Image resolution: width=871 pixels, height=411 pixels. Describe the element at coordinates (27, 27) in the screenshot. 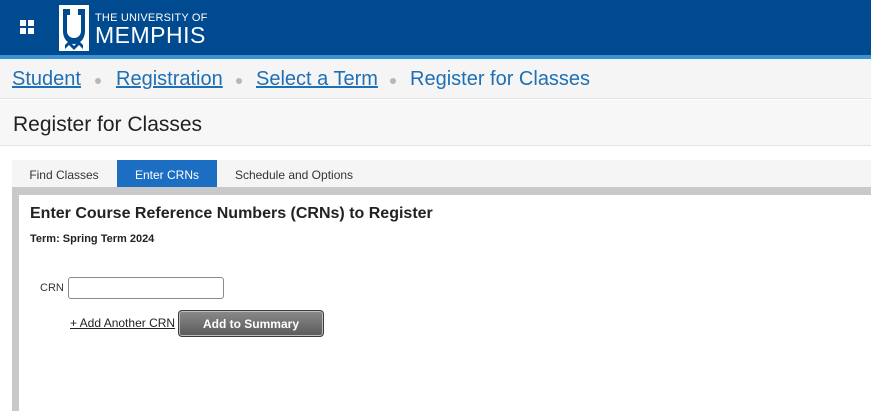

I see `app-menu-grid-icon` at that location.